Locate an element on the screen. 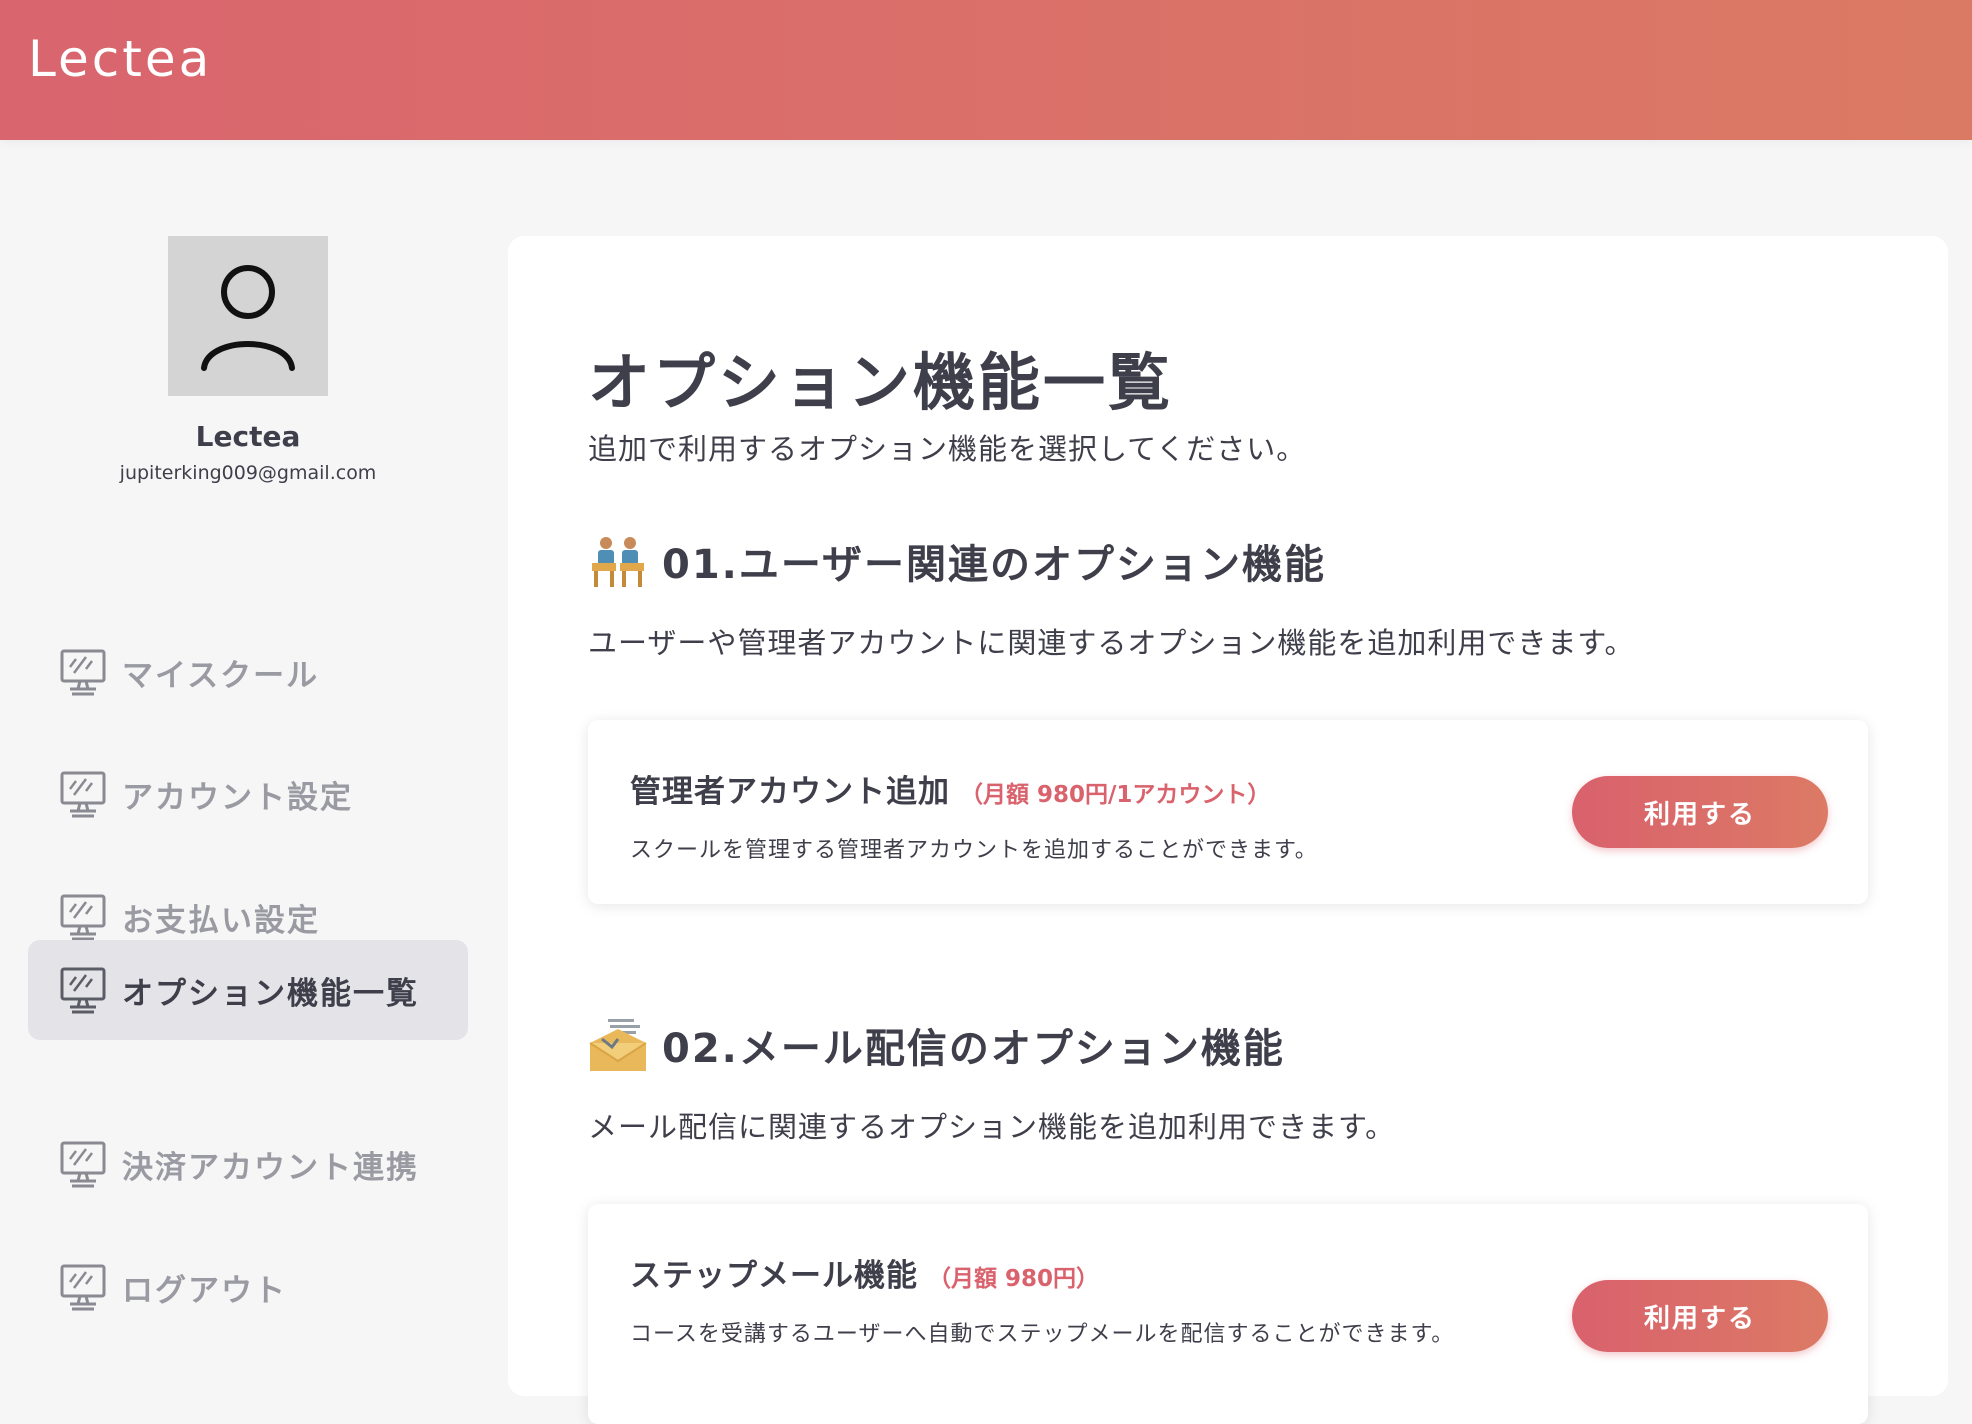 This screenshot has height=1424, width=1972. page-title: オプション機能一覧 is located at coordinates (881, 382).